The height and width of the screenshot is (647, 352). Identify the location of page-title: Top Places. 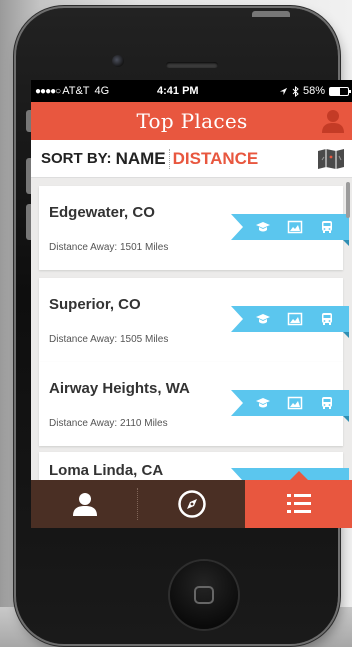
(192, 121).